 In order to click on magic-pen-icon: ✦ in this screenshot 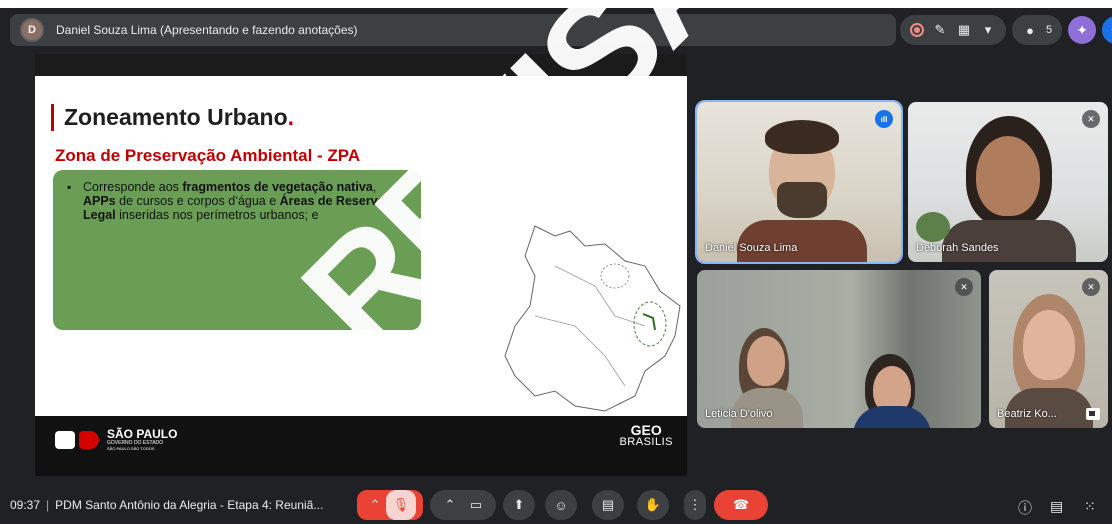, I will do `click(1082, 29)`.